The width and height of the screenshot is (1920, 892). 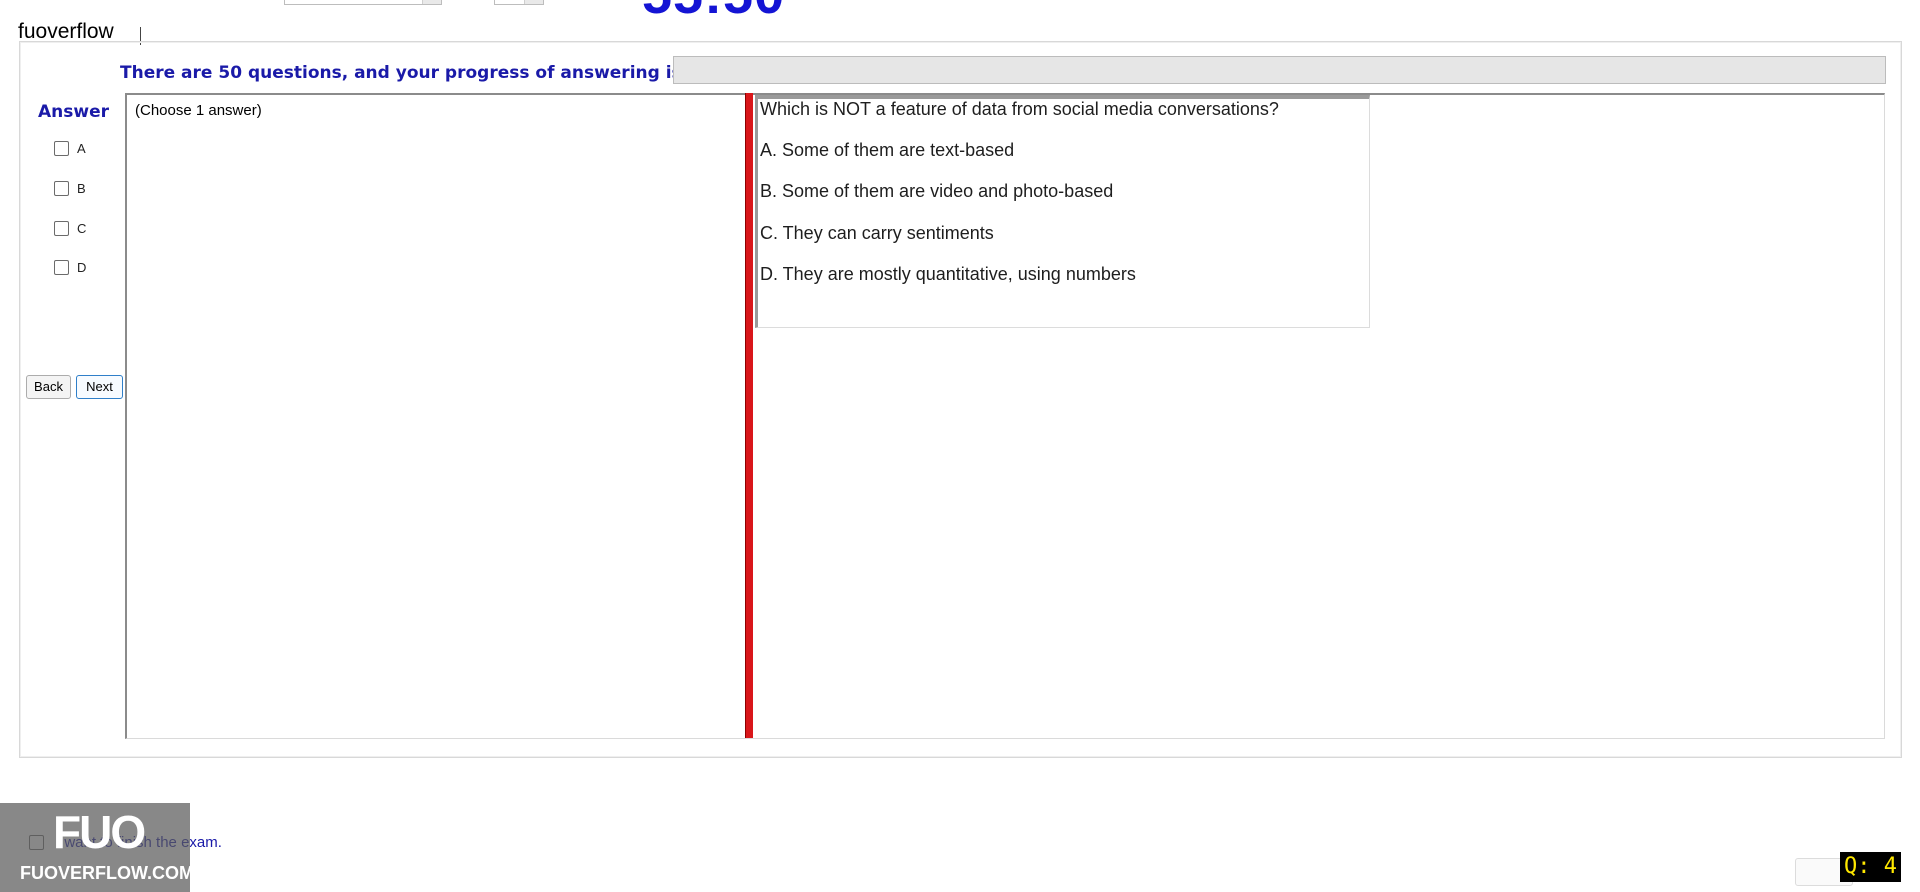 I want to click on back-button: Back, so click(x=48, y=387).